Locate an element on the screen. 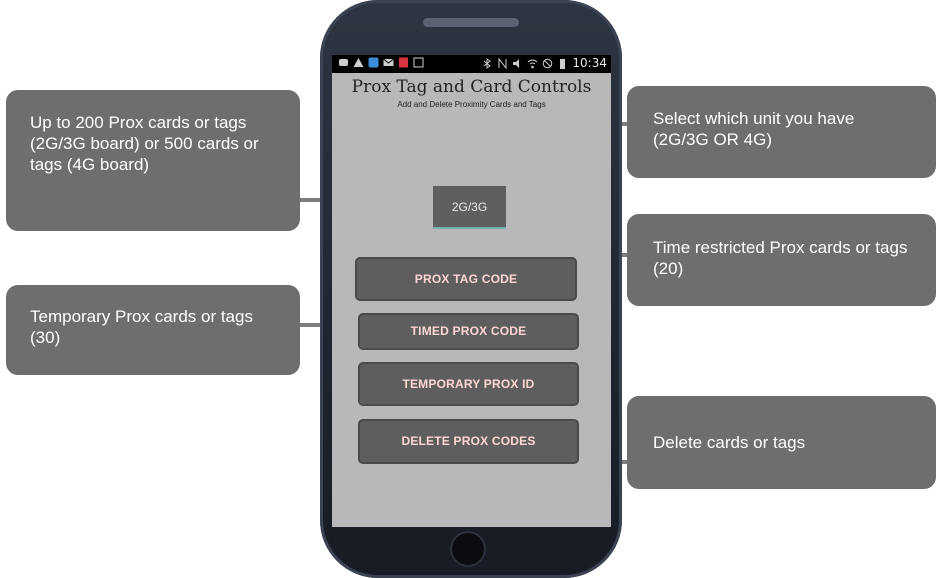  callout-temporary: Temporary Prox cards or tags (30) is located at coordinates (153, 330).